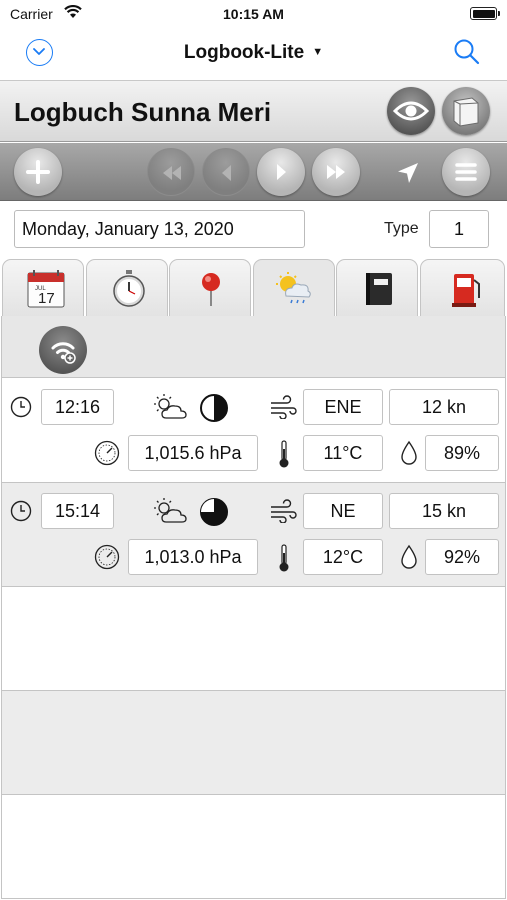 This screenshot has width=507, height=900. I want to click on logbook-header: Logbuch Sunna Meri, so click(253, 111).